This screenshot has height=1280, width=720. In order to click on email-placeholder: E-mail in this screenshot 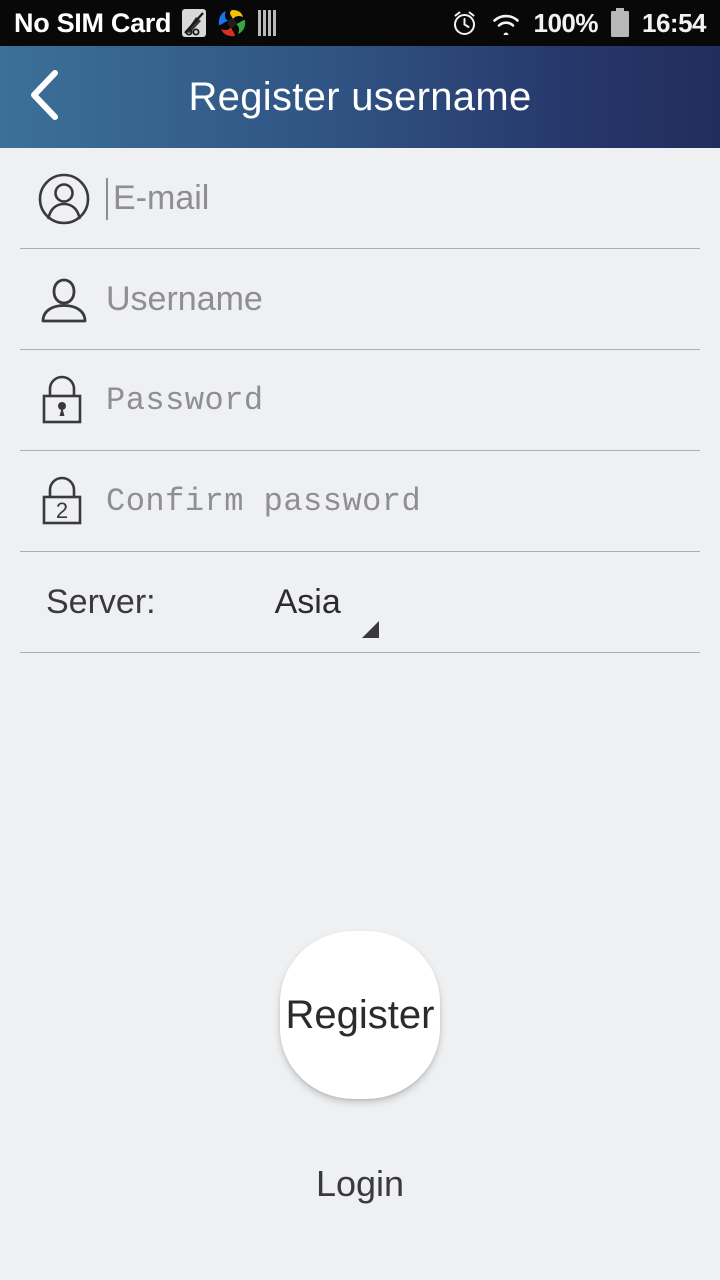, I will do `click(161, 198)`.